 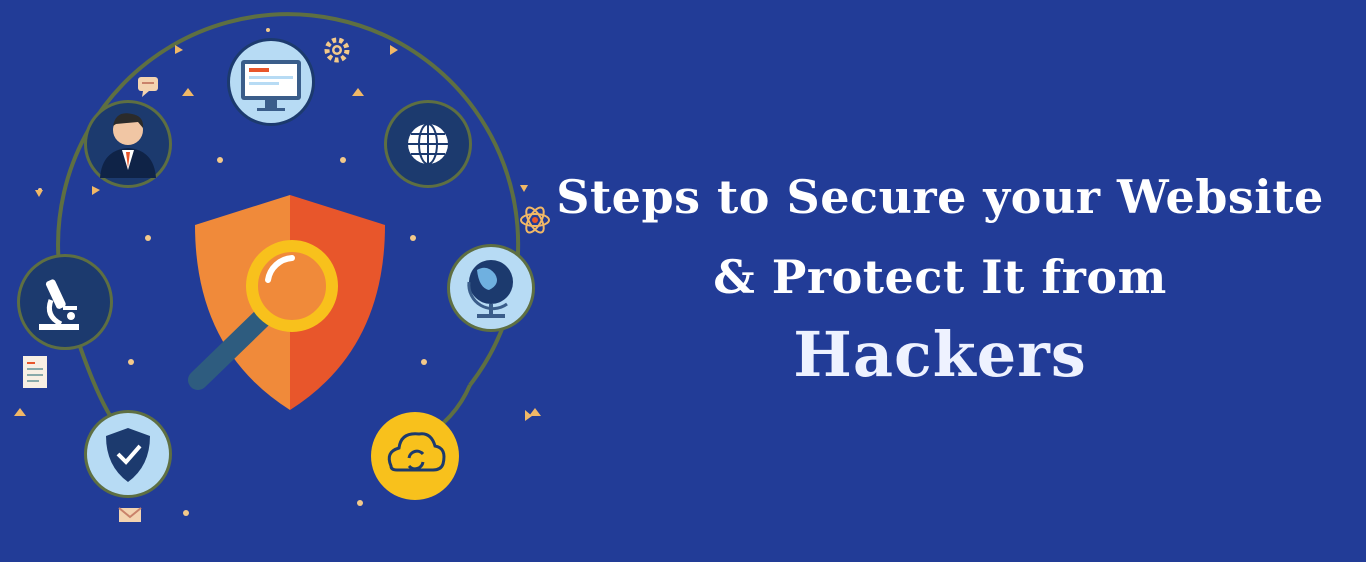 I want to click on person-icon, so click(x=128, y=144).